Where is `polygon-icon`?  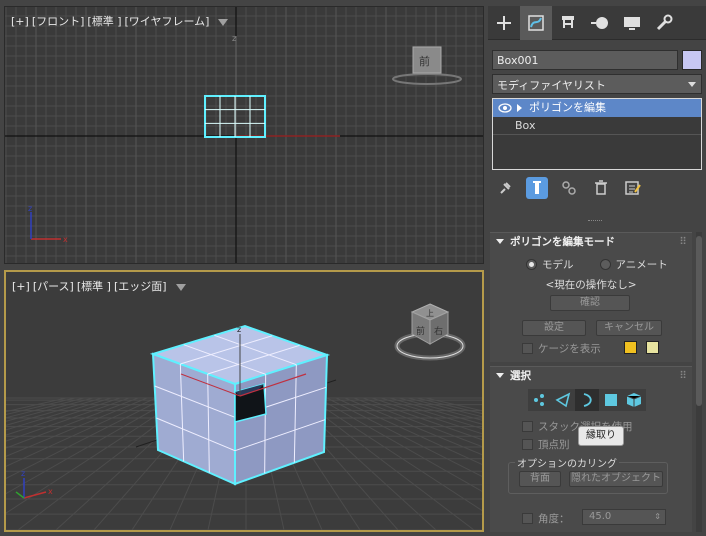 polygon-icon is located at coordinates (610, 400).